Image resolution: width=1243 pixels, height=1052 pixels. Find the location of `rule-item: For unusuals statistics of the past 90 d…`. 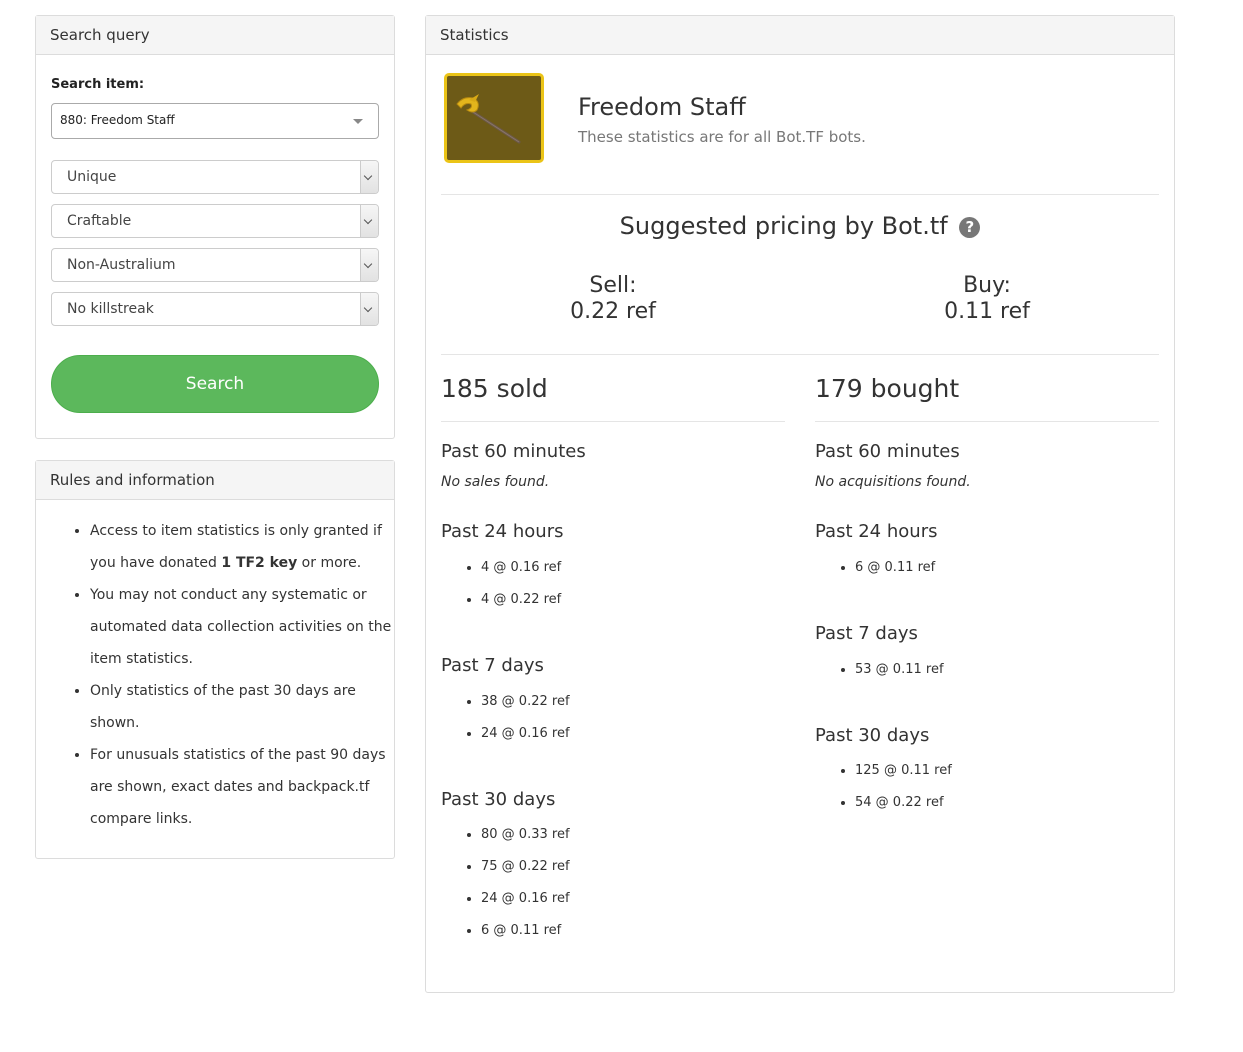

rule-item: For unusuals statistics of the past 90 d… is located at coordinates (242, 787).